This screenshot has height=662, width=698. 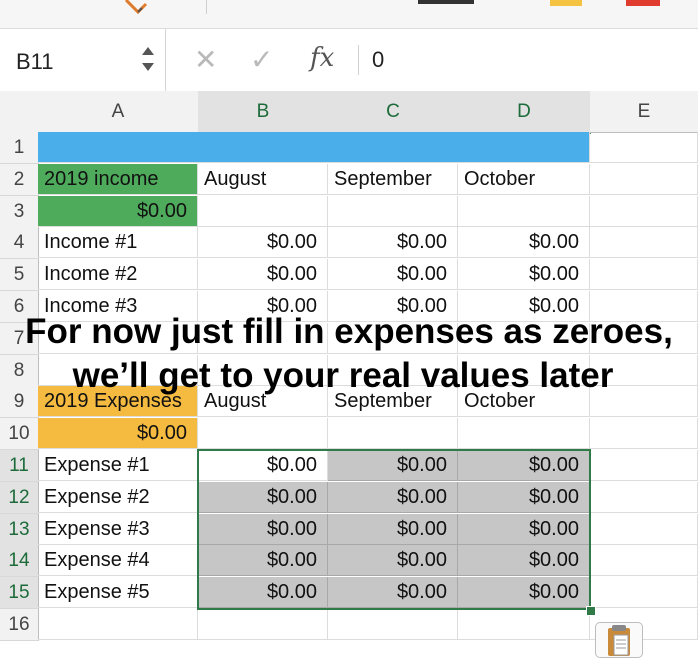 I want to click on income-title-cell: 2019 income, so click(x=118, y=179).